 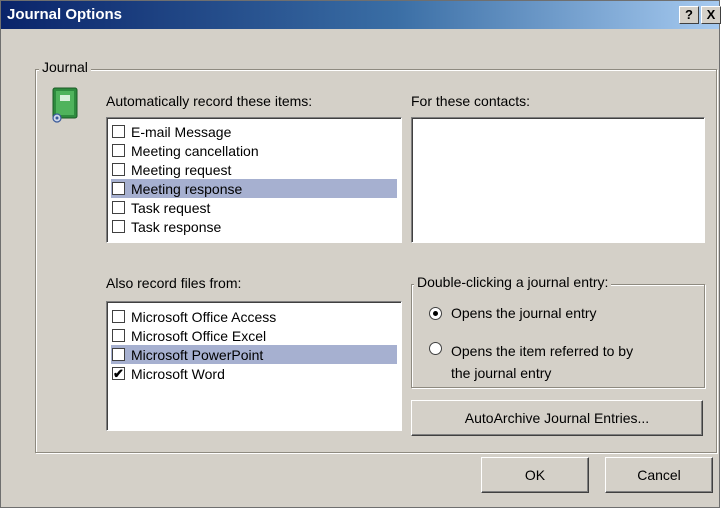 I want to click on help-button: ?, so click(x=689, y=15).